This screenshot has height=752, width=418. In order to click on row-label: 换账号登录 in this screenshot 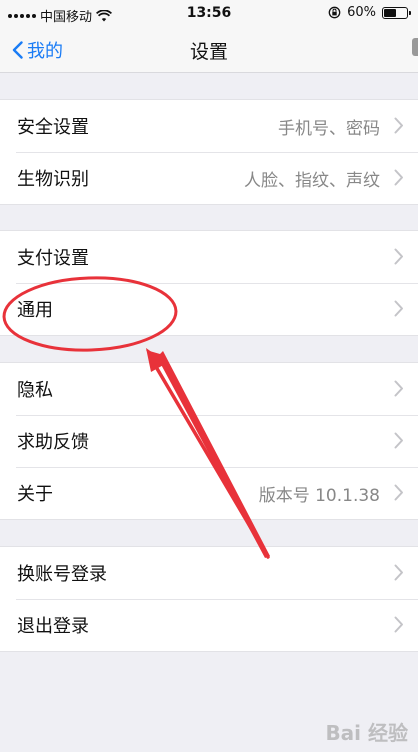, I will do `click(62, 574)`.